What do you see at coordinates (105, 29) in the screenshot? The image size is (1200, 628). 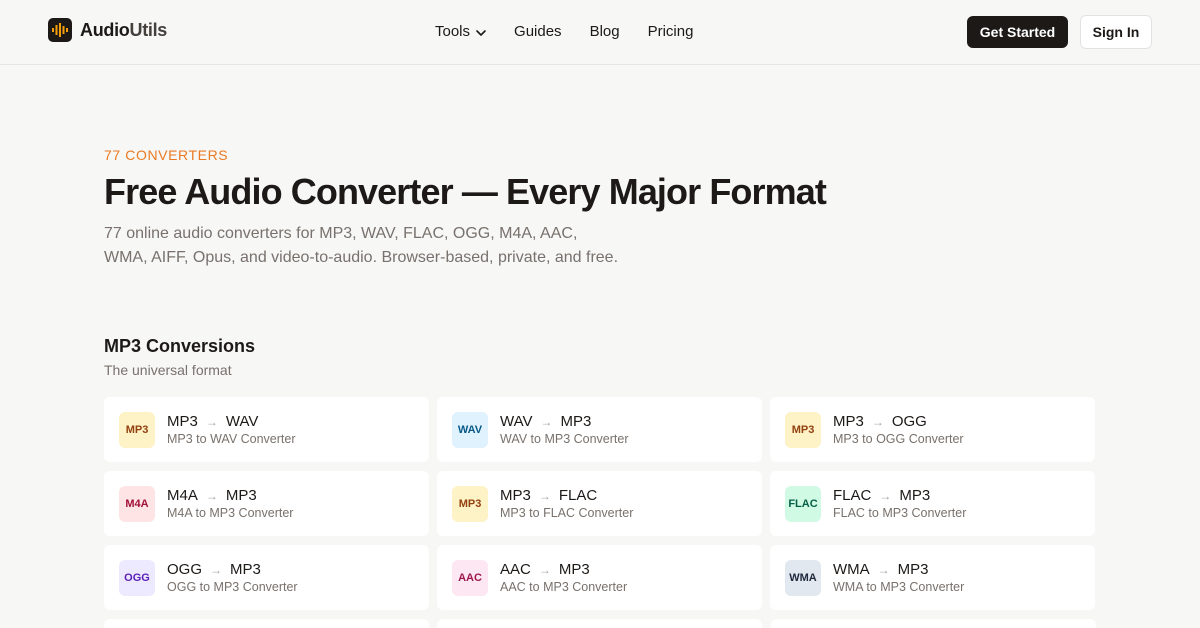 I see `logo-primary: Audio` at bounding box center [105, 29].